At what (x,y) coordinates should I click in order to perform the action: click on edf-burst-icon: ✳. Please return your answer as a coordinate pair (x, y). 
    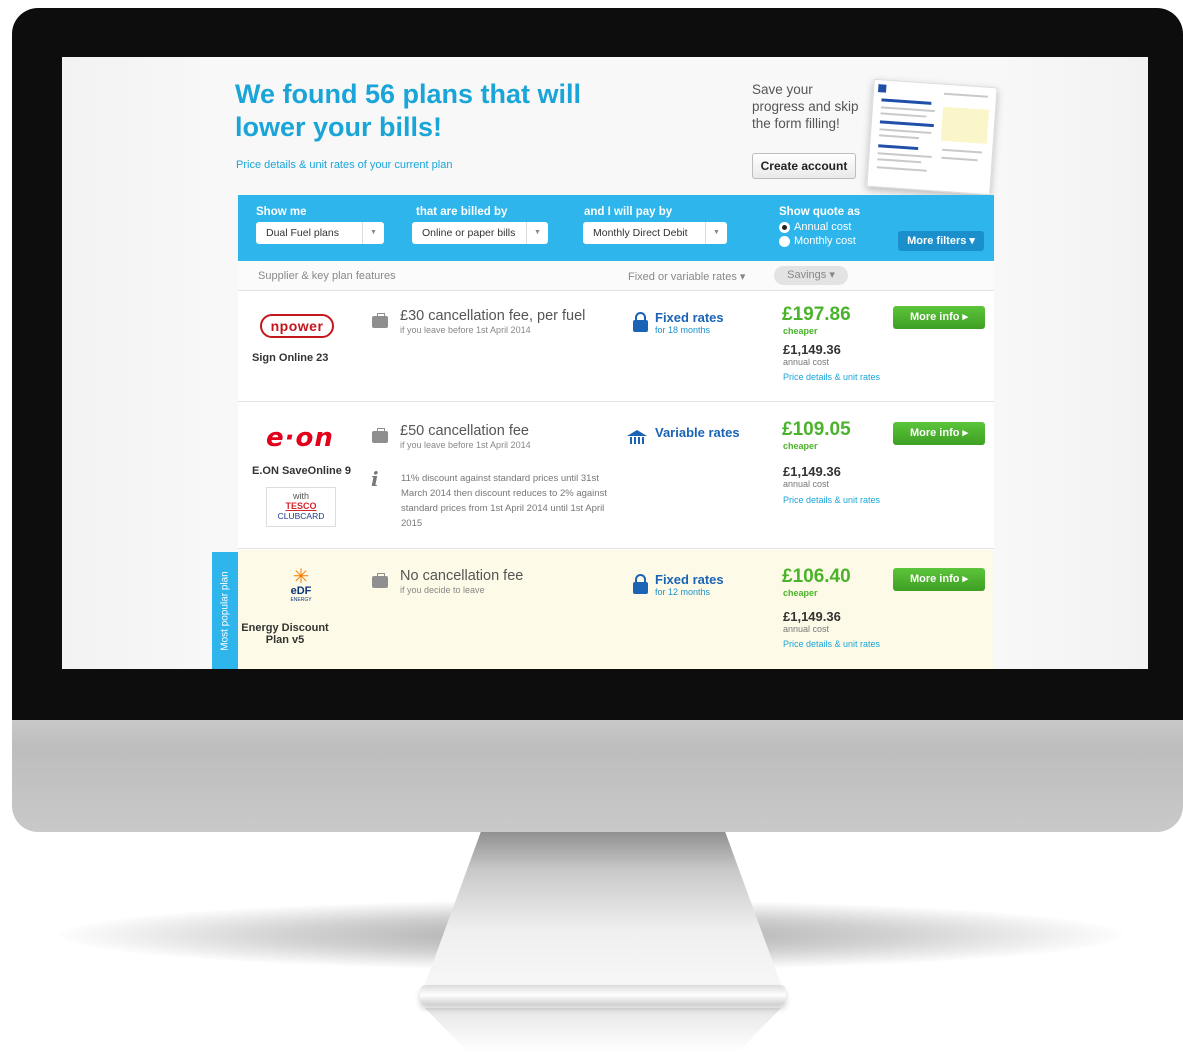
    Looking at the image, I should click on (301, 577).